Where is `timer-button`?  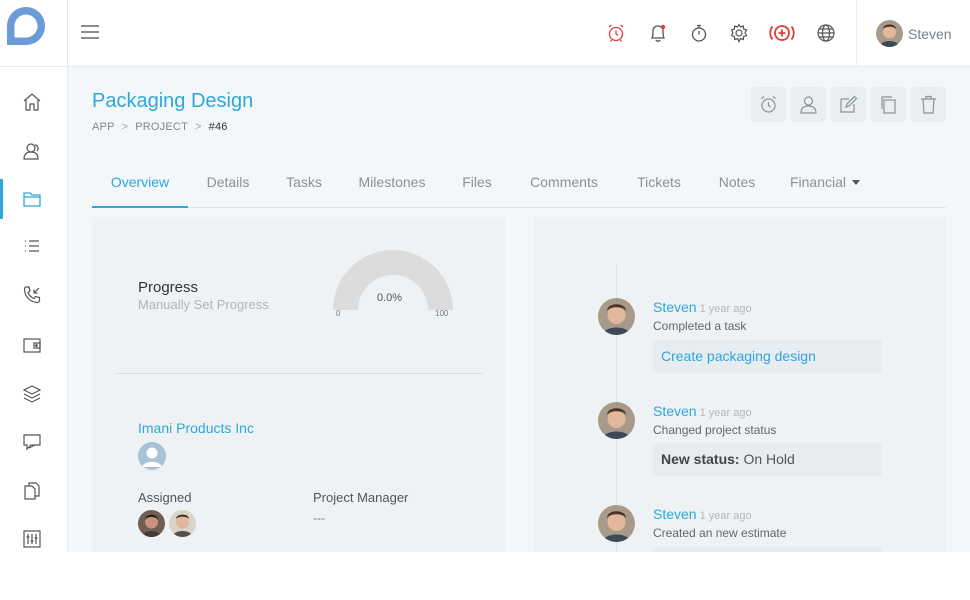 timer-button is located at coordinates (616, 33).